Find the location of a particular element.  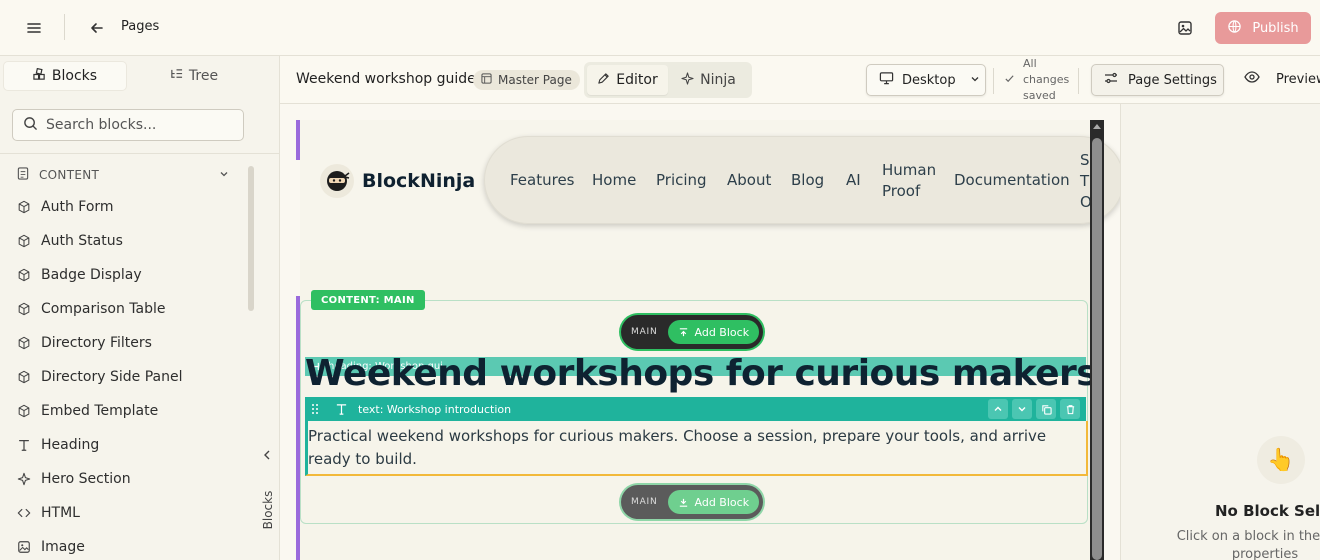

block-item-label: Hero Section is located at coordinates (86, 479).